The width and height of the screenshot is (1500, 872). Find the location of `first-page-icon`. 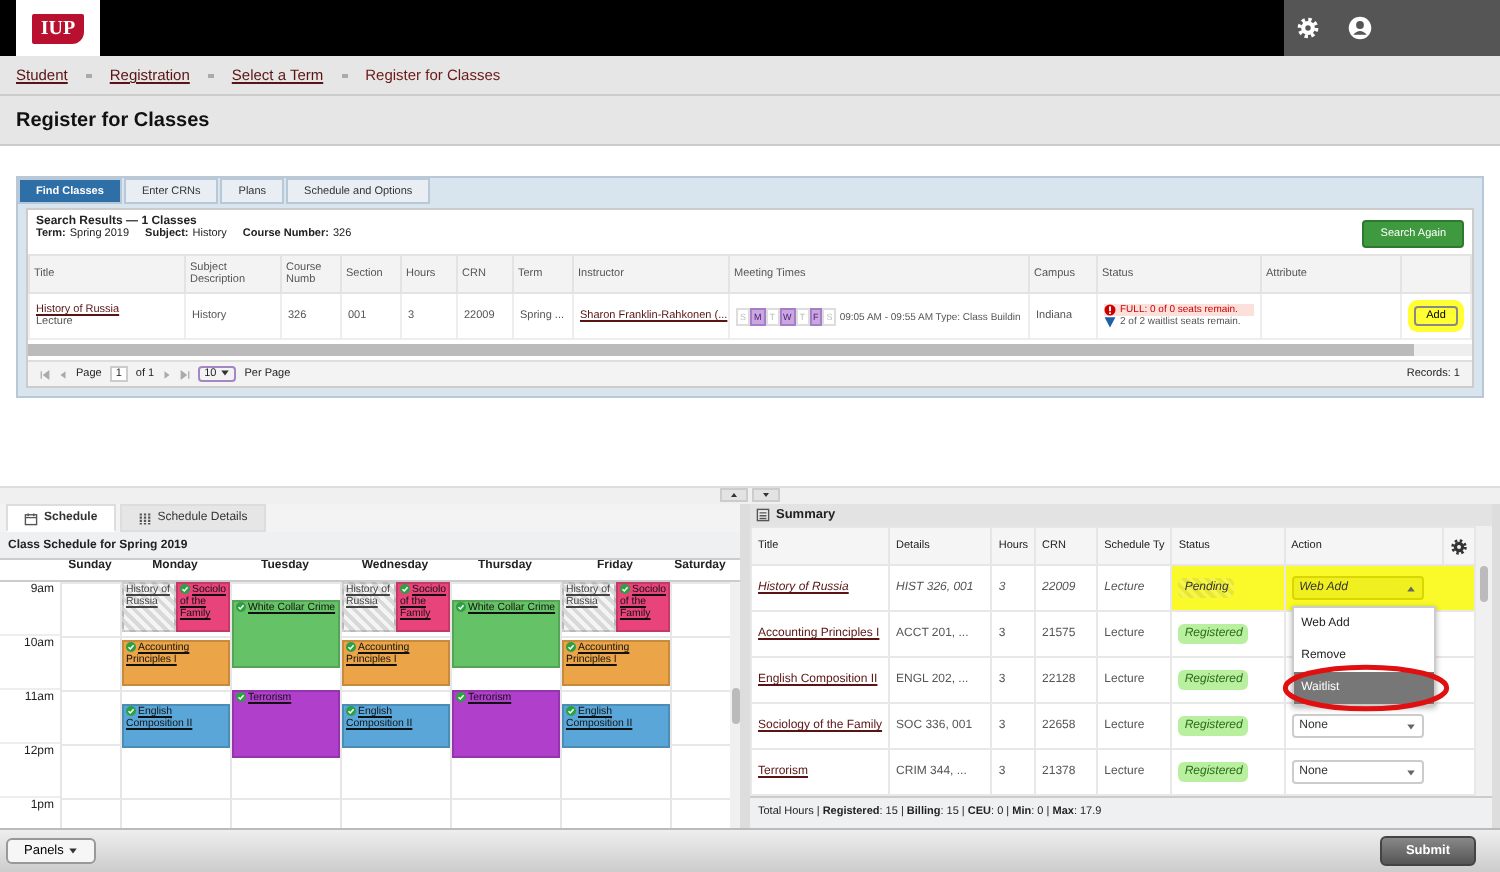

first-page-icon is located at coordinates (45, 374).